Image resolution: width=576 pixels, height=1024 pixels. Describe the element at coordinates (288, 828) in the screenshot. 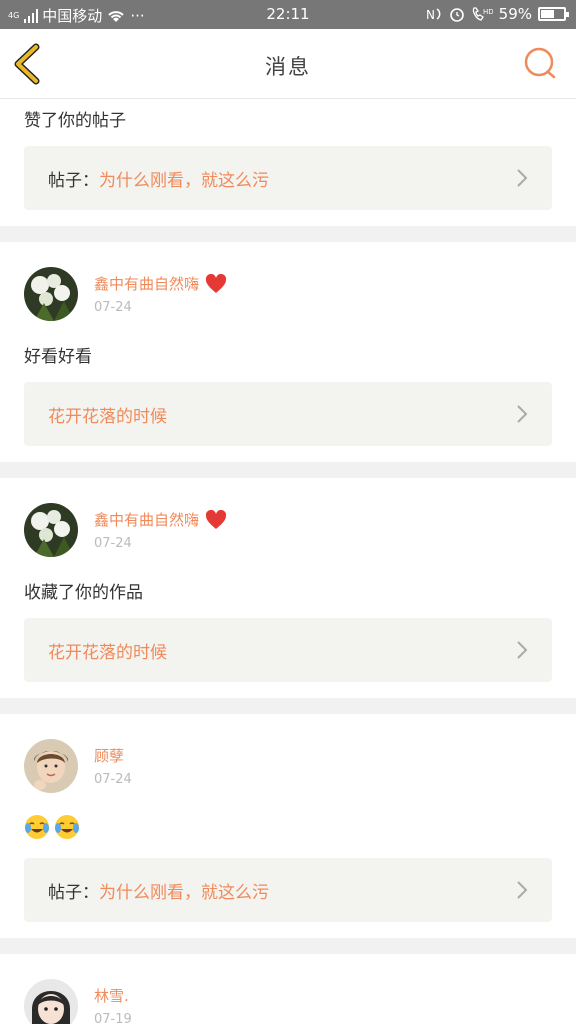

I see `notification-message` at that location.